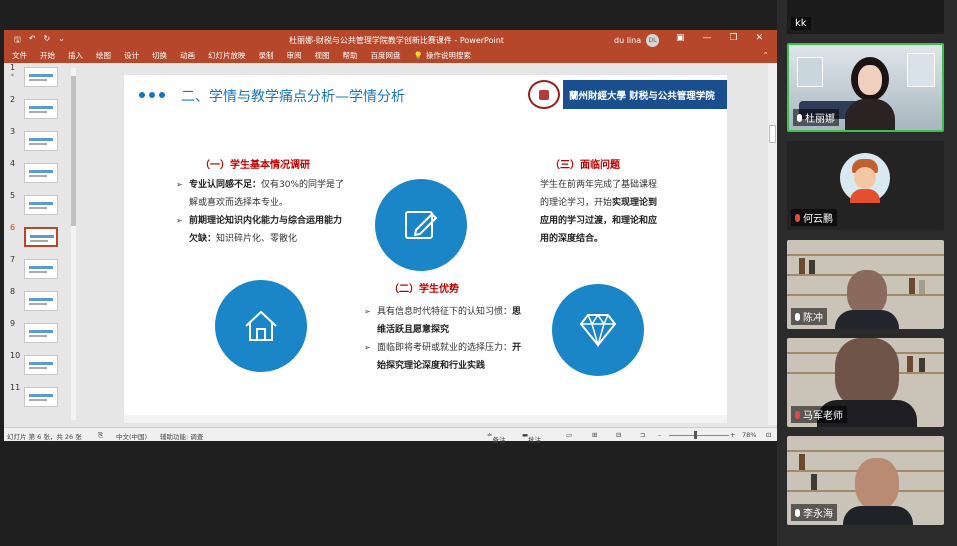 This screenshot has width=957, height=546. What do you see at coordinates (227, 55) in the screenshot?
I see `tab-slideshow: 幻灯片放映` at bounding box center [227, 55].